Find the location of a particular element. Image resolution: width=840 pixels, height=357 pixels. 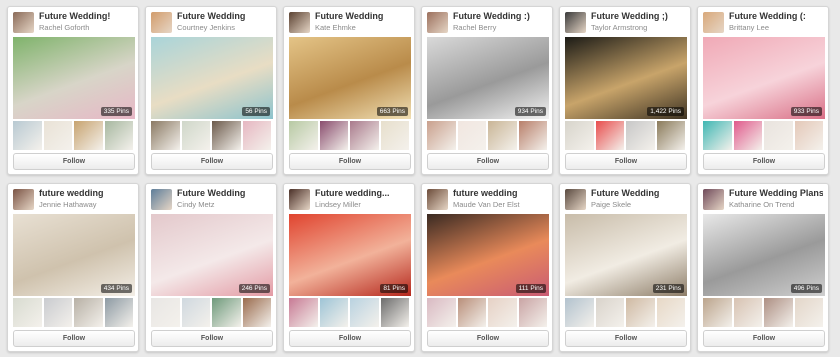

board-cover-image: 81 Pins is located at coordinates (350, 255).